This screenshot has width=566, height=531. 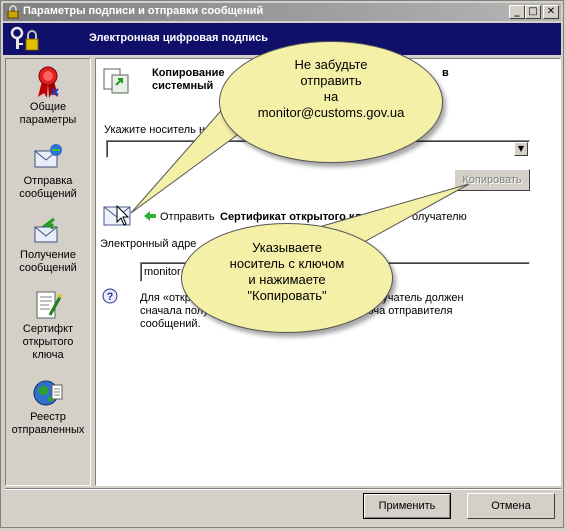 What do you see at coordinates (492, 180) in the screenshot?
I see `copy-button: Копировать` at bounding box center [492, 180].